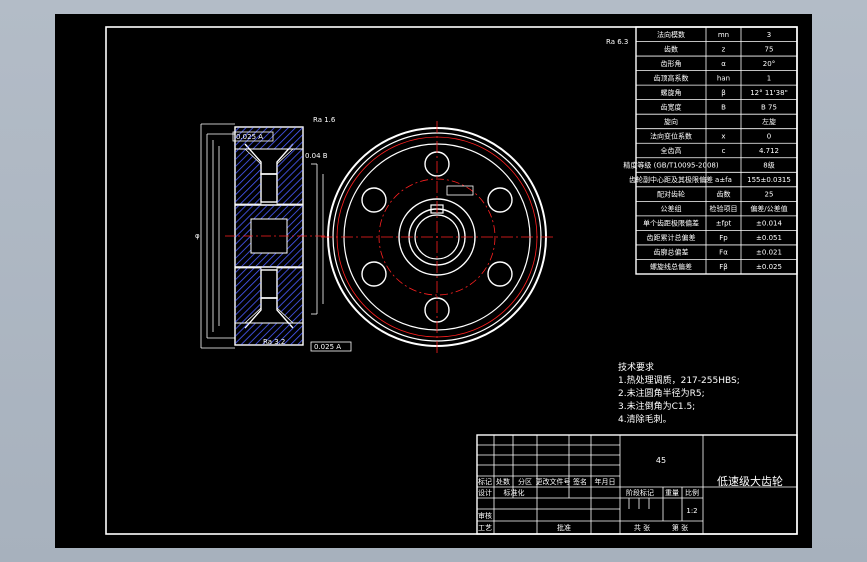  What do you see at coordinates (274, 342) in the screenshot?
I see `roughness-bore-label: Ra 3.2` at bounding box center [274, 342].